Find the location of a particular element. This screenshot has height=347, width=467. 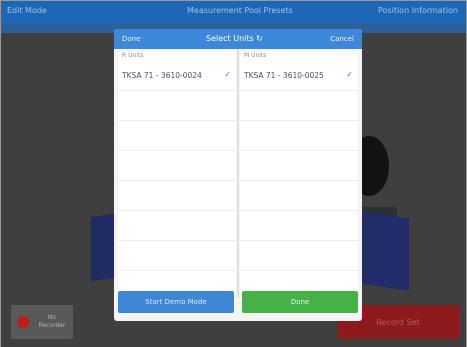

header-done-button: Done is located at coordinates (131, 39).